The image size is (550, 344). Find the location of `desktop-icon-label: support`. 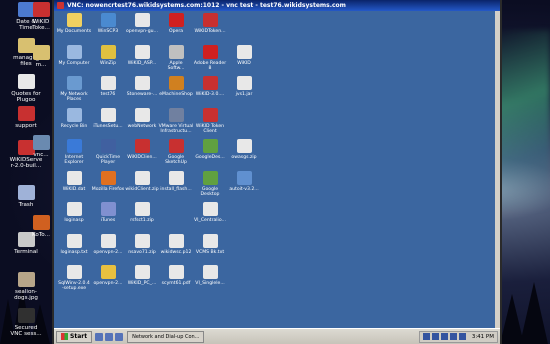

desktop-icon-label: support is located at coordinates (26, 126).